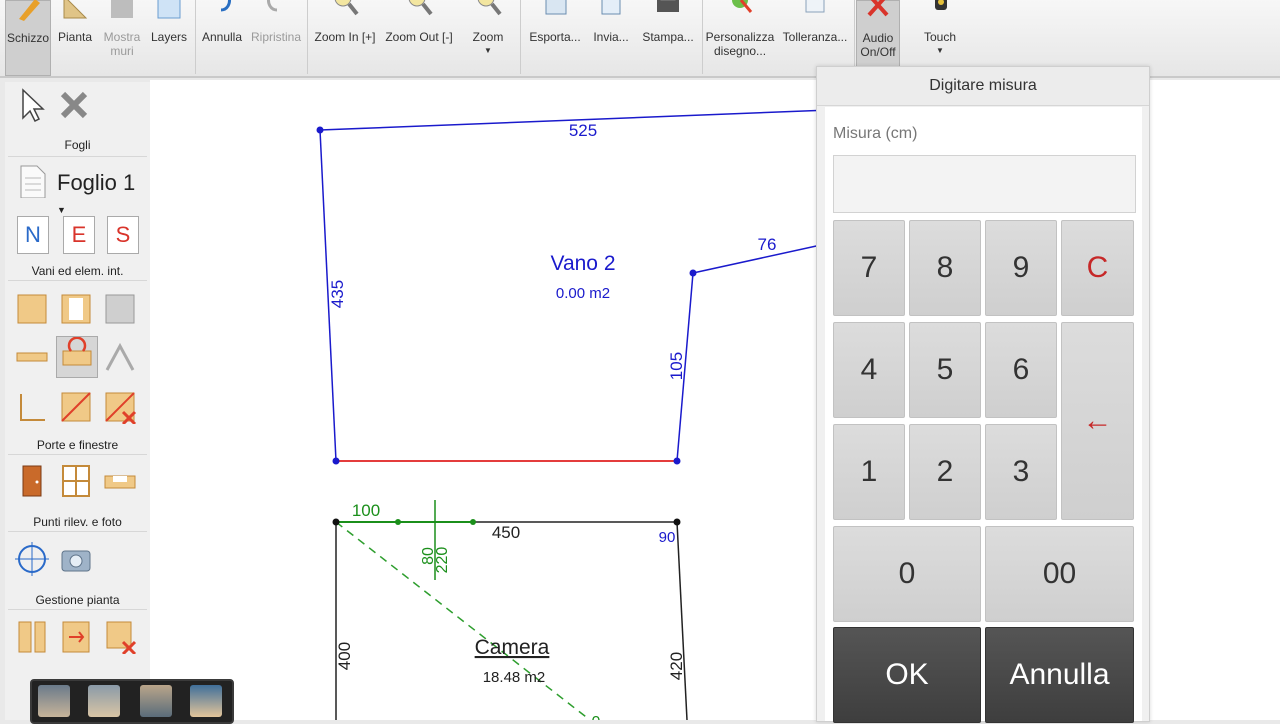 This screenshot has width=1280, height=724. I want to click on wall-right, so click(682, 620).